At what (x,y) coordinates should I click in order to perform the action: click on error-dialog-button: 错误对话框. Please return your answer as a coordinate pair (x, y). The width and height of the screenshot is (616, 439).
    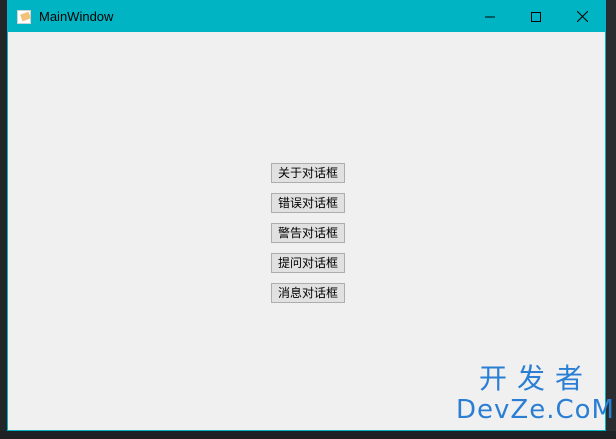
    Looking at the image, I should click on (308, 203).